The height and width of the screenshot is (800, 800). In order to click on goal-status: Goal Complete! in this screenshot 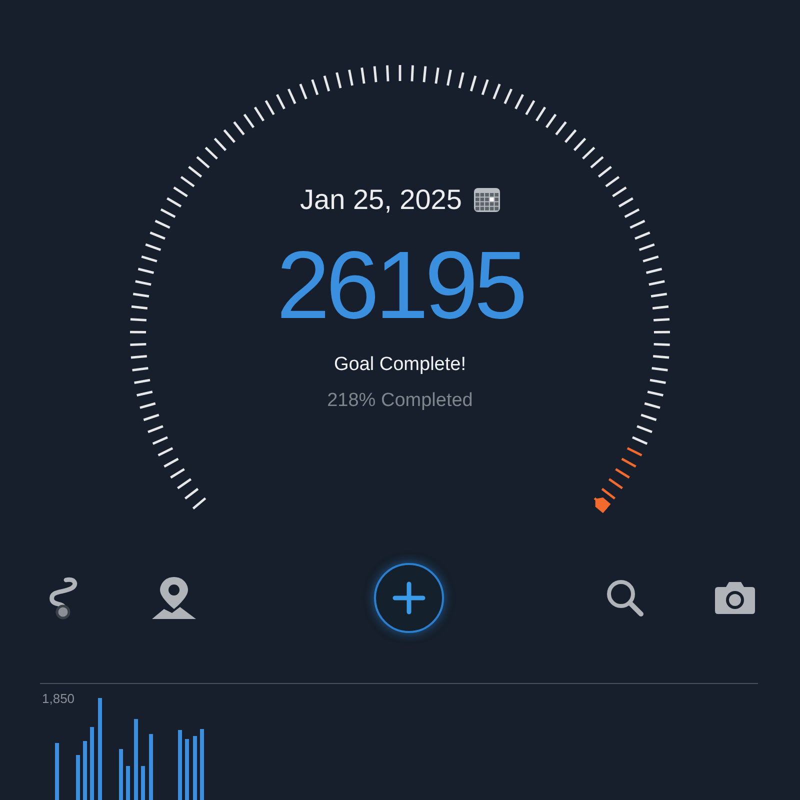, I will do `click(400, 365)`.